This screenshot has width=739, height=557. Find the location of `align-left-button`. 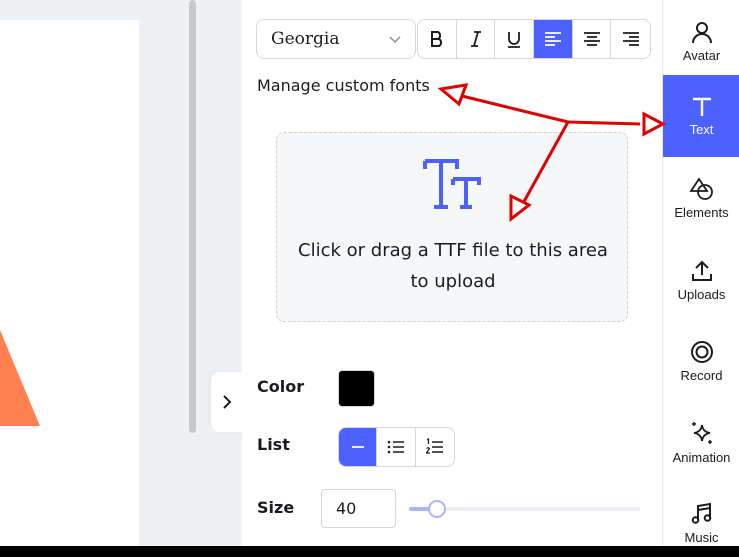

align-left-button is located at coordinates (553, 39).